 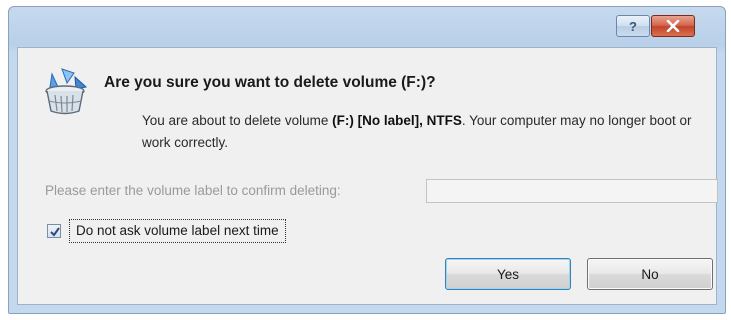 I want to click on close-icon, so click(x=673, y=26).